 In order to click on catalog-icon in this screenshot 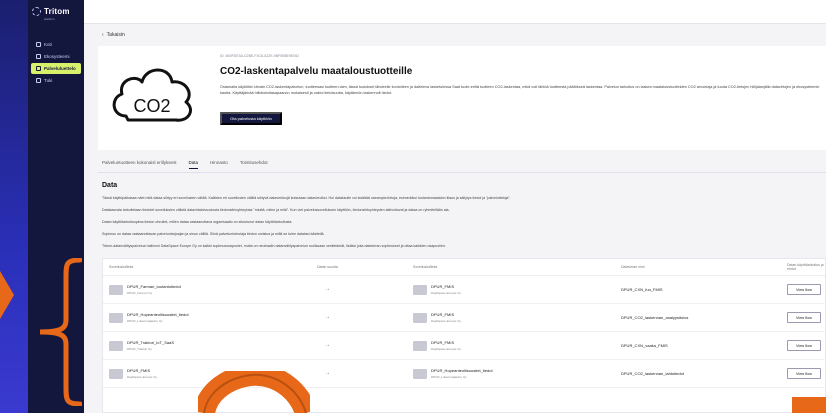, I will do `click(38, 68)`.